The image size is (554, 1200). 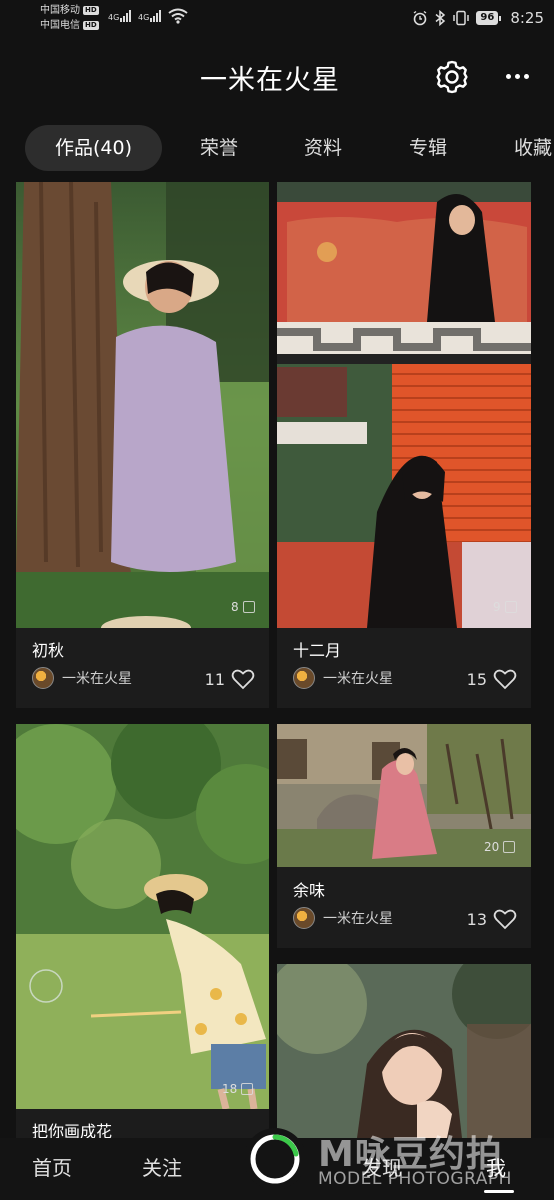 I want to click on camera-shutter-icon, so click(x=275, y=1159).